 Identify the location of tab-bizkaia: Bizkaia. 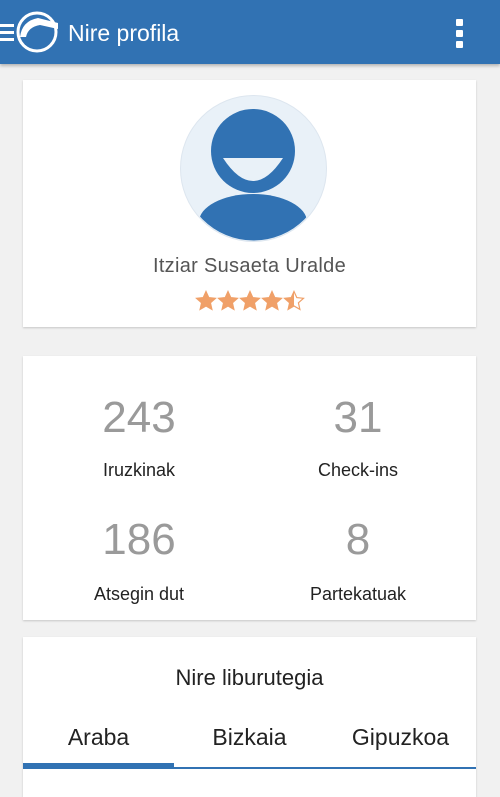
(249, 737).